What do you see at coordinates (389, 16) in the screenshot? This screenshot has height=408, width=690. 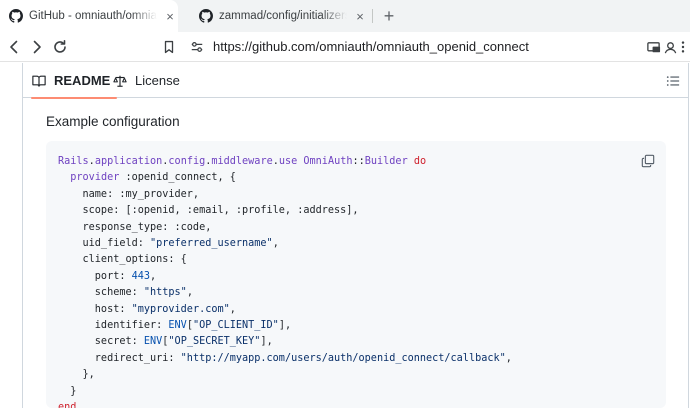 I see `new-tab-button: +` at bounding box center [389, 16].